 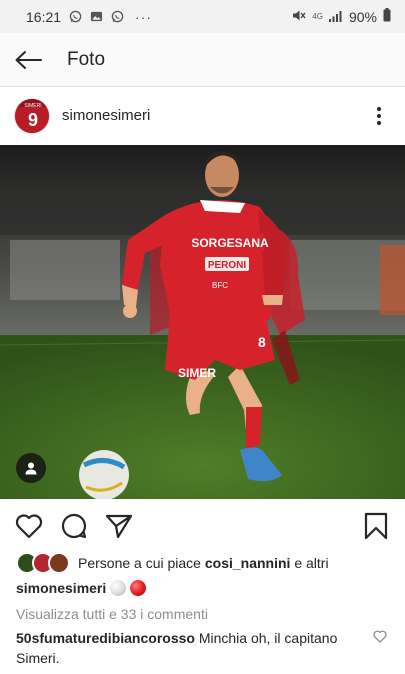 What do you see at coordinates (112, 614) in the screenshot?
I see `view-all-comments-link: Visualizza tutti e 33 i commenti` at bounding box center [112, 614].